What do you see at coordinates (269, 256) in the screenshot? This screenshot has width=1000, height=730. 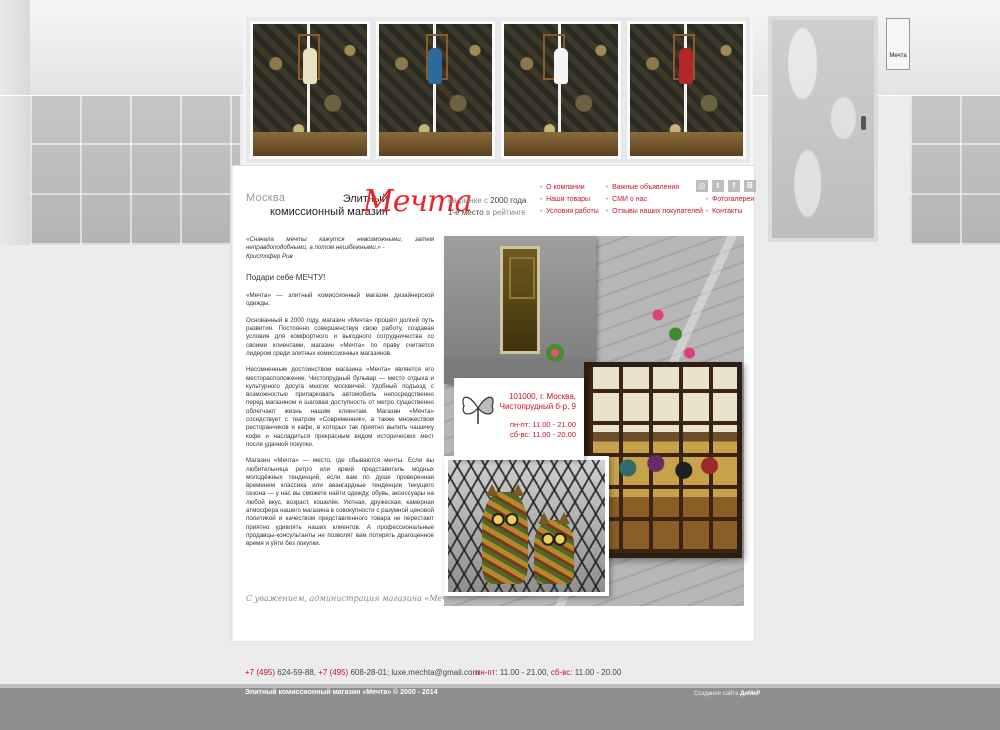 I see `quote-author: Кристофер Рив` at bounding box center [269, 256].